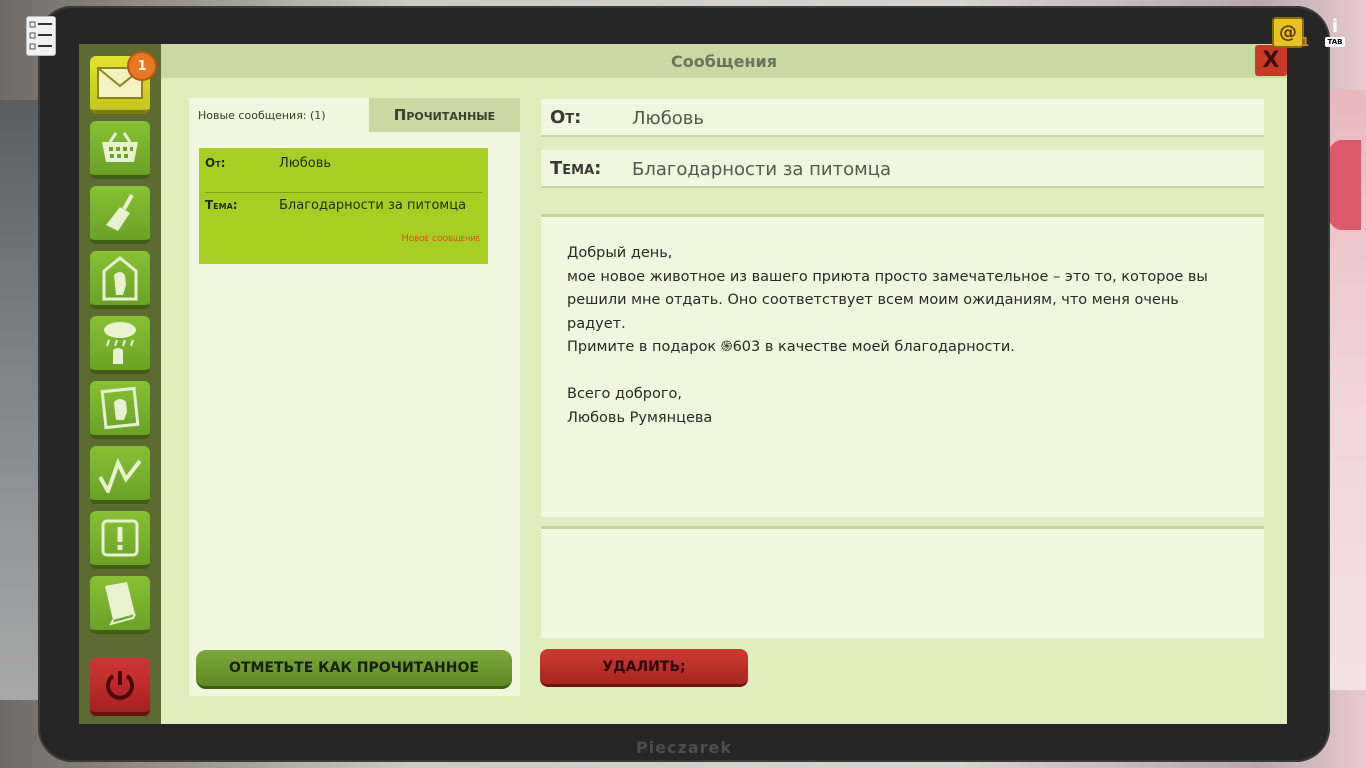 The width and height of the screenshot is (1366, 768). I want to click on delete-button: УДАЛИТЬ;, so click(644, 668).